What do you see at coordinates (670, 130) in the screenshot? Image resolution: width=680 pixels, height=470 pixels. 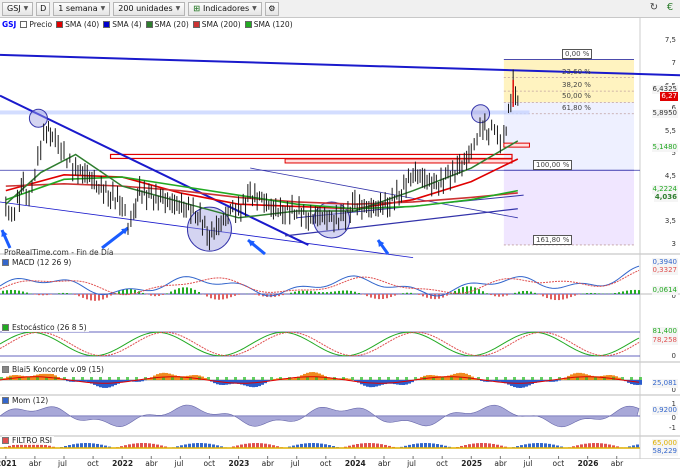 I see `price-tick-label: 5,5` at bounding box center [670, 130].